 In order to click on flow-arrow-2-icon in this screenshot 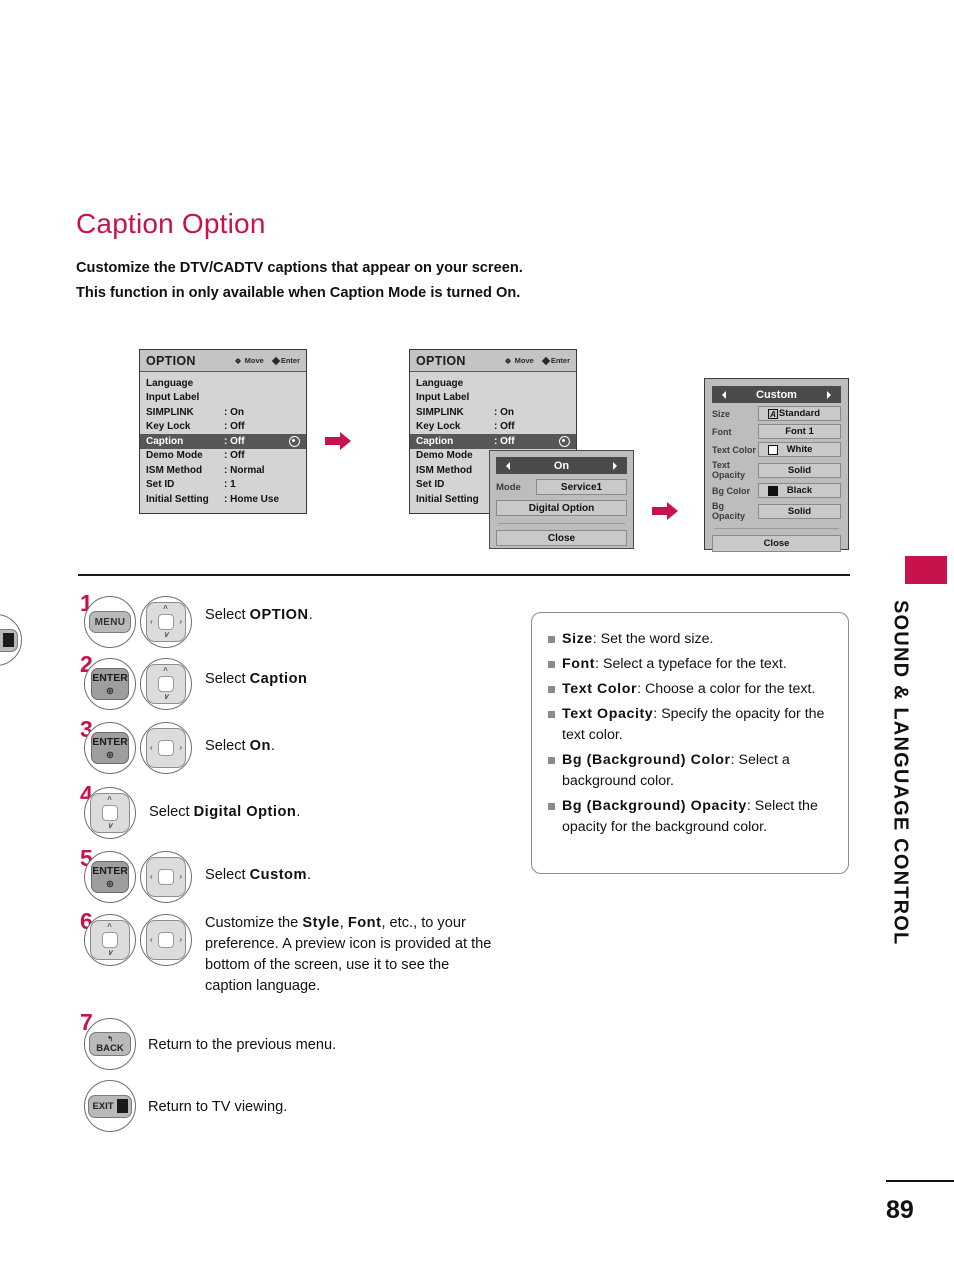, I will do `click(667, 511)`.